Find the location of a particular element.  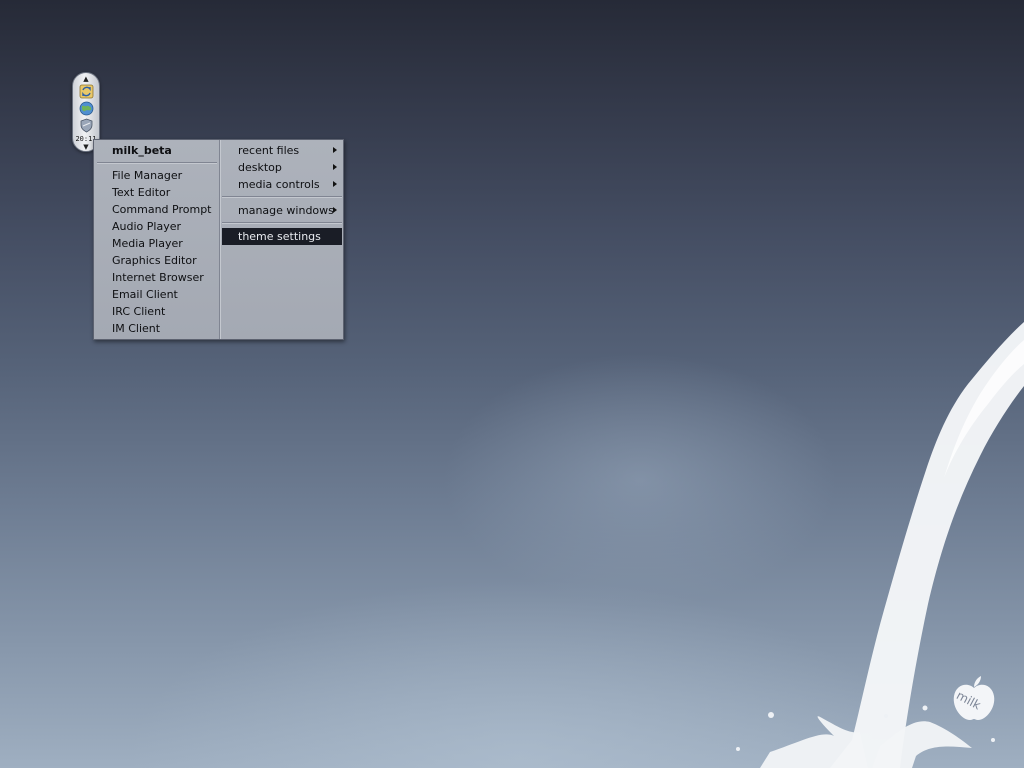

menu-item-theme-settings: theme settings is located at coordinates (282, 236).